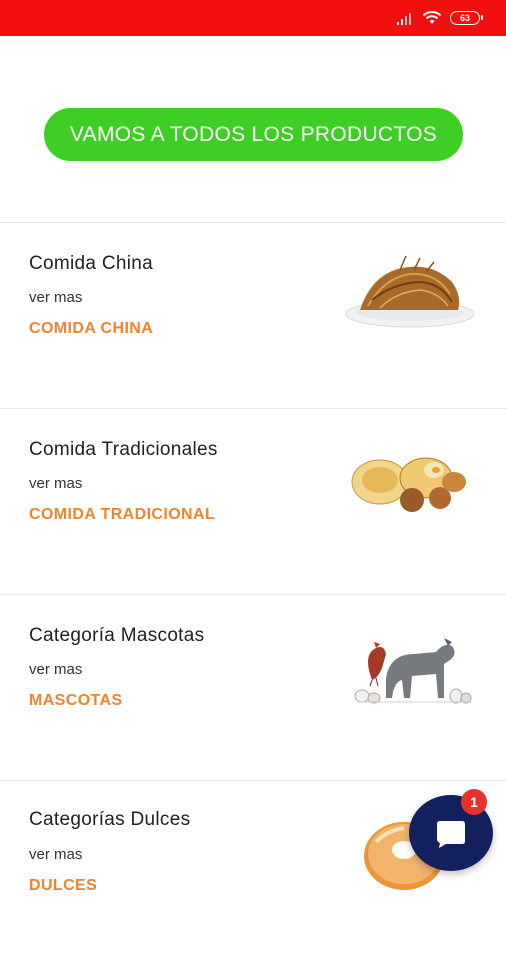 This screenshot has height=966, width=506. I want to click on status-icons: 63, so click(439, 18).